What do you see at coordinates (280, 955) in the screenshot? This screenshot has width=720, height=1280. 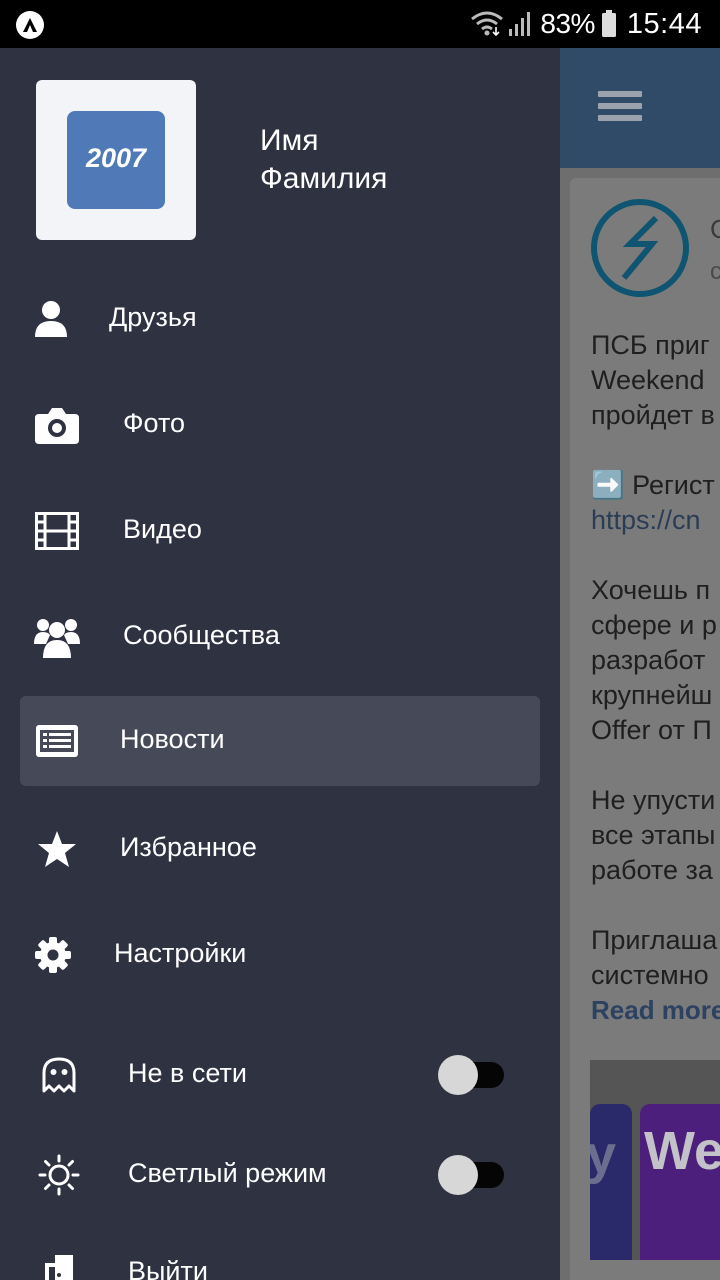 I see `menu-item-settings: Настройки` at bounding box center [280, 955].